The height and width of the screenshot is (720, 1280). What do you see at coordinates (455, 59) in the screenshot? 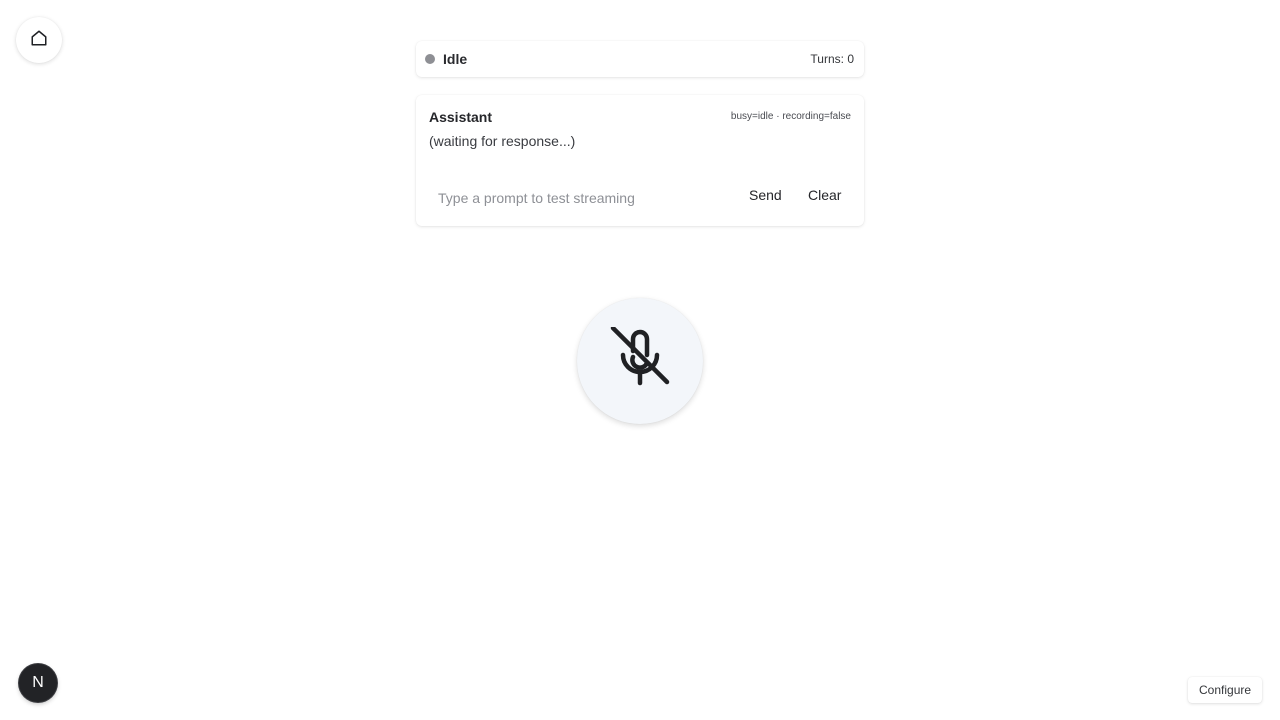
I see `status-label: Idle` at bounding box center [455, 59].